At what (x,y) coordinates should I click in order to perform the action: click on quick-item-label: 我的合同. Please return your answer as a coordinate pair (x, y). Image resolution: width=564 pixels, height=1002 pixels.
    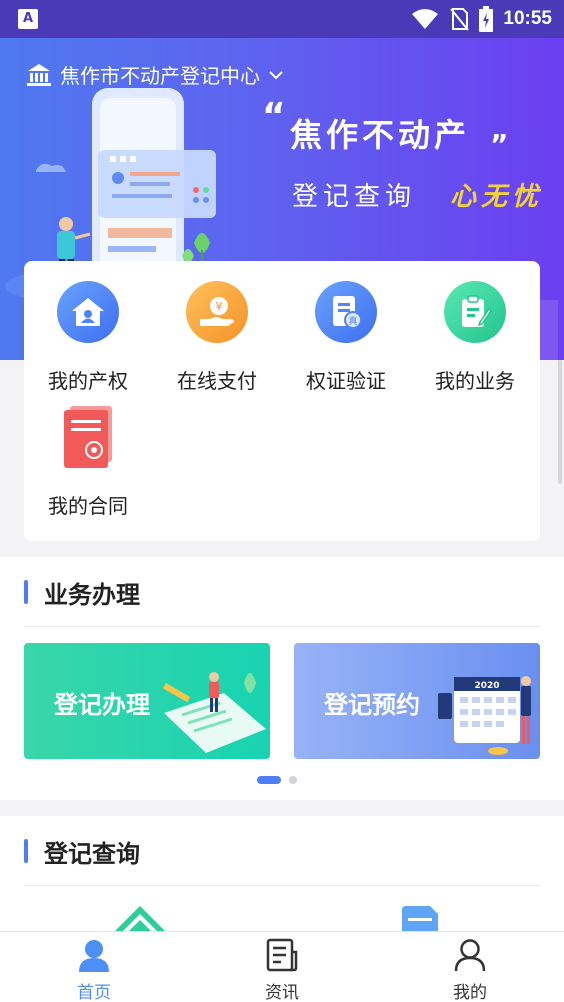
    Looking at the image, I should click on (88, 506).